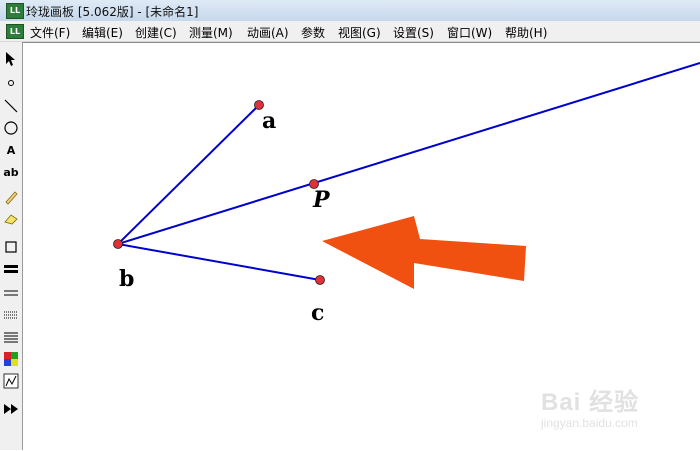 The image size is (700, 451). Describe the element at coordinates (11, 315) in the screenshot. I see `dotted-line-icon` at that location.